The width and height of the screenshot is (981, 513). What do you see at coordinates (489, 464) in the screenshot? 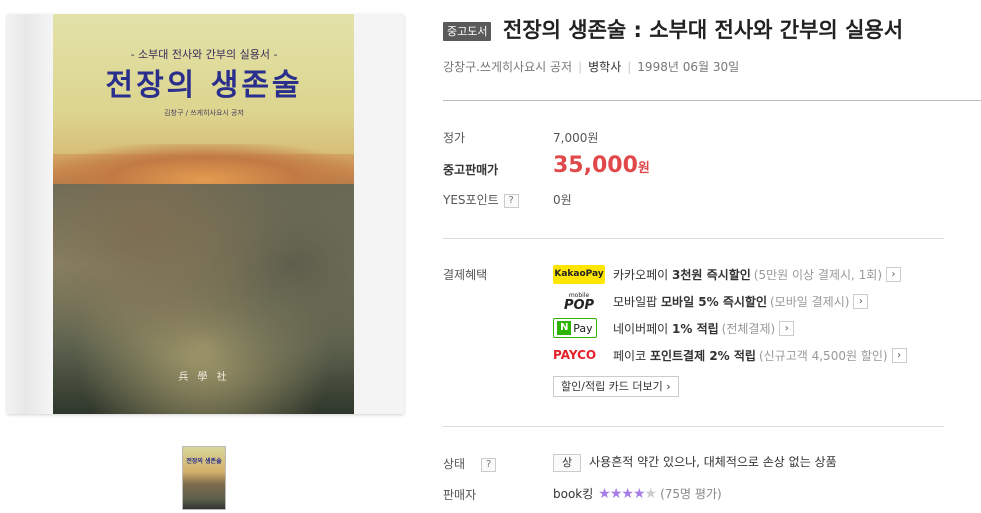
I see `condition-help-icon: ?` at bounding box center [489, 464].